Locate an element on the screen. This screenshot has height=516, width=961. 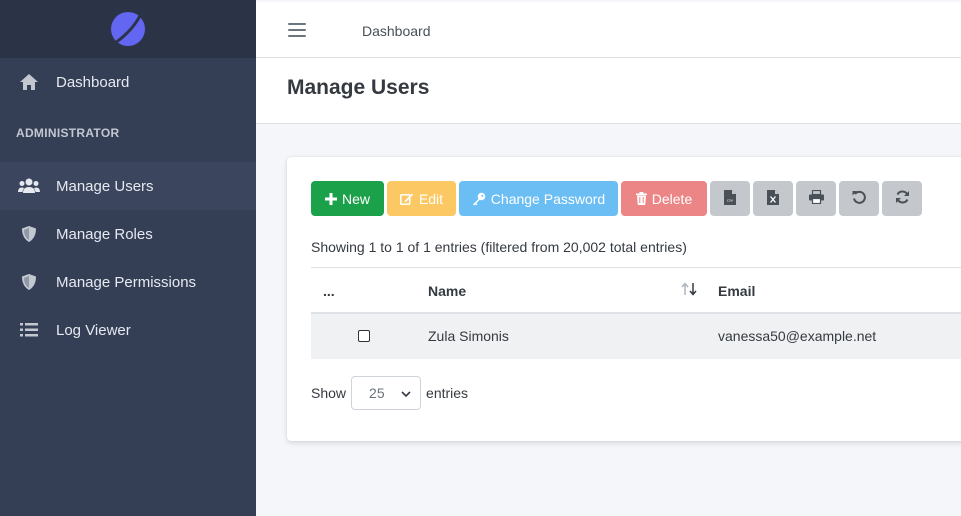
export-excel-button is located at coordinates (773, 198).